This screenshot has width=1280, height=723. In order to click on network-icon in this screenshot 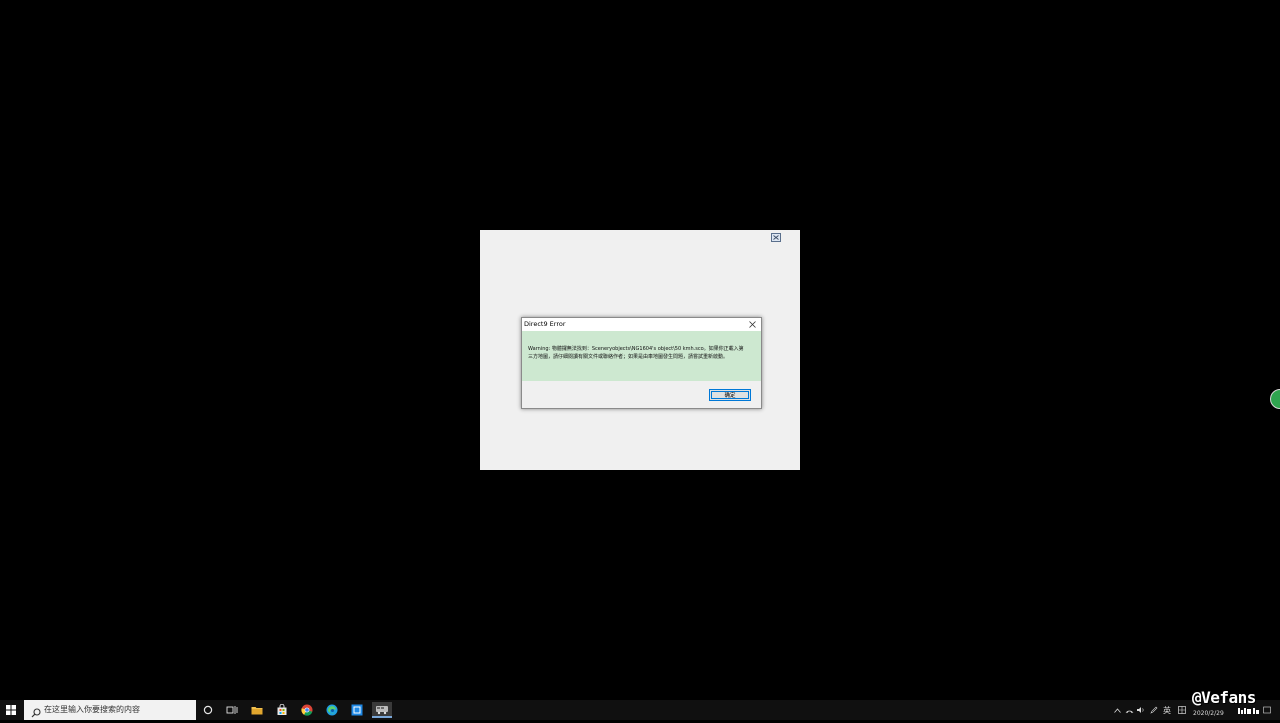, I will do `click(1129, 710)`.